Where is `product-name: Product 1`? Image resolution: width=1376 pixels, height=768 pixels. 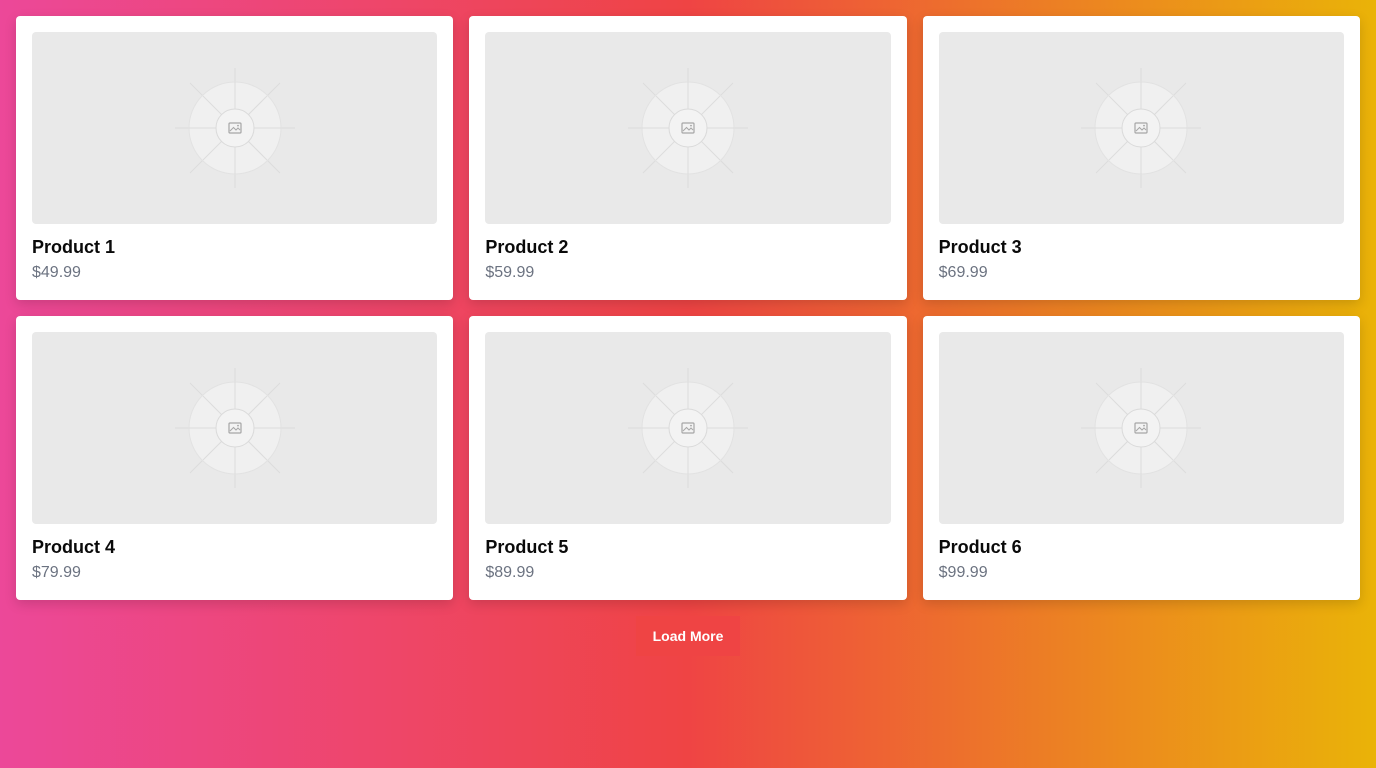 product-name: Product 1 is located at coordinates (74, 247).